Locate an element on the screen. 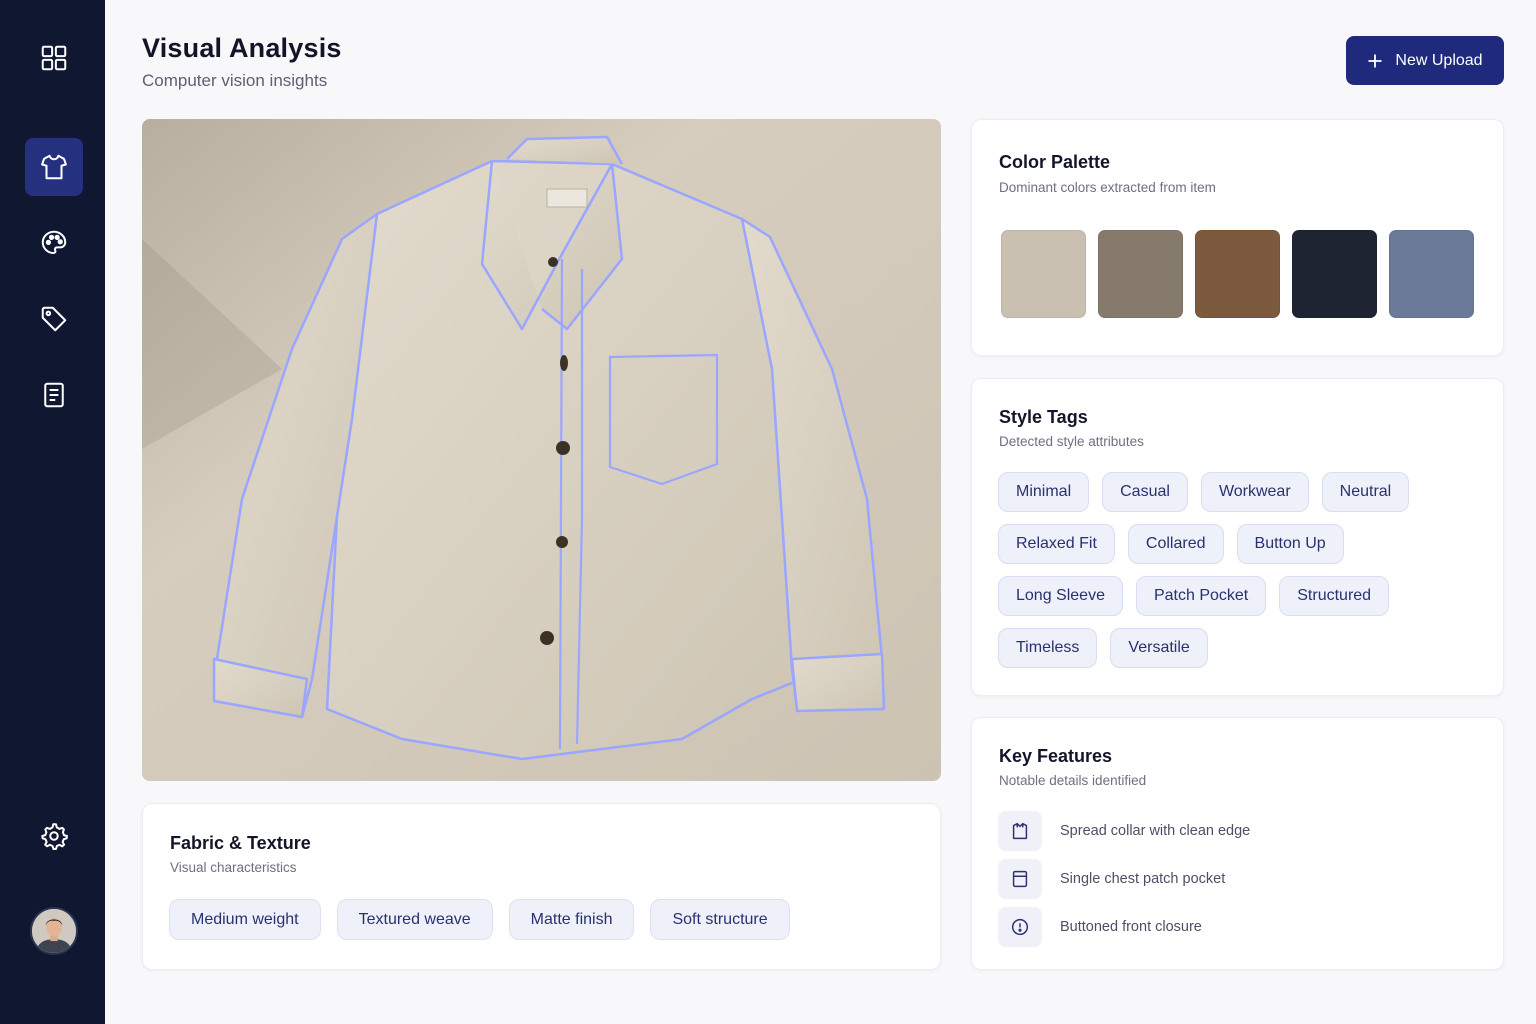  pocket-icon is located at coordinates (1020, 879).